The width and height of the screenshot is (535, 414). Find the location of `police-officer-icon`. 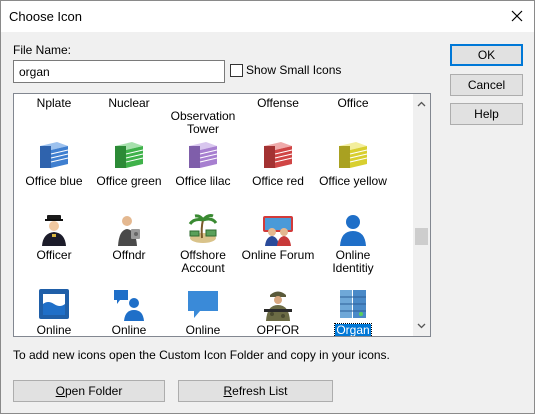

police-officer-icon is located at coordinates (54, 230).